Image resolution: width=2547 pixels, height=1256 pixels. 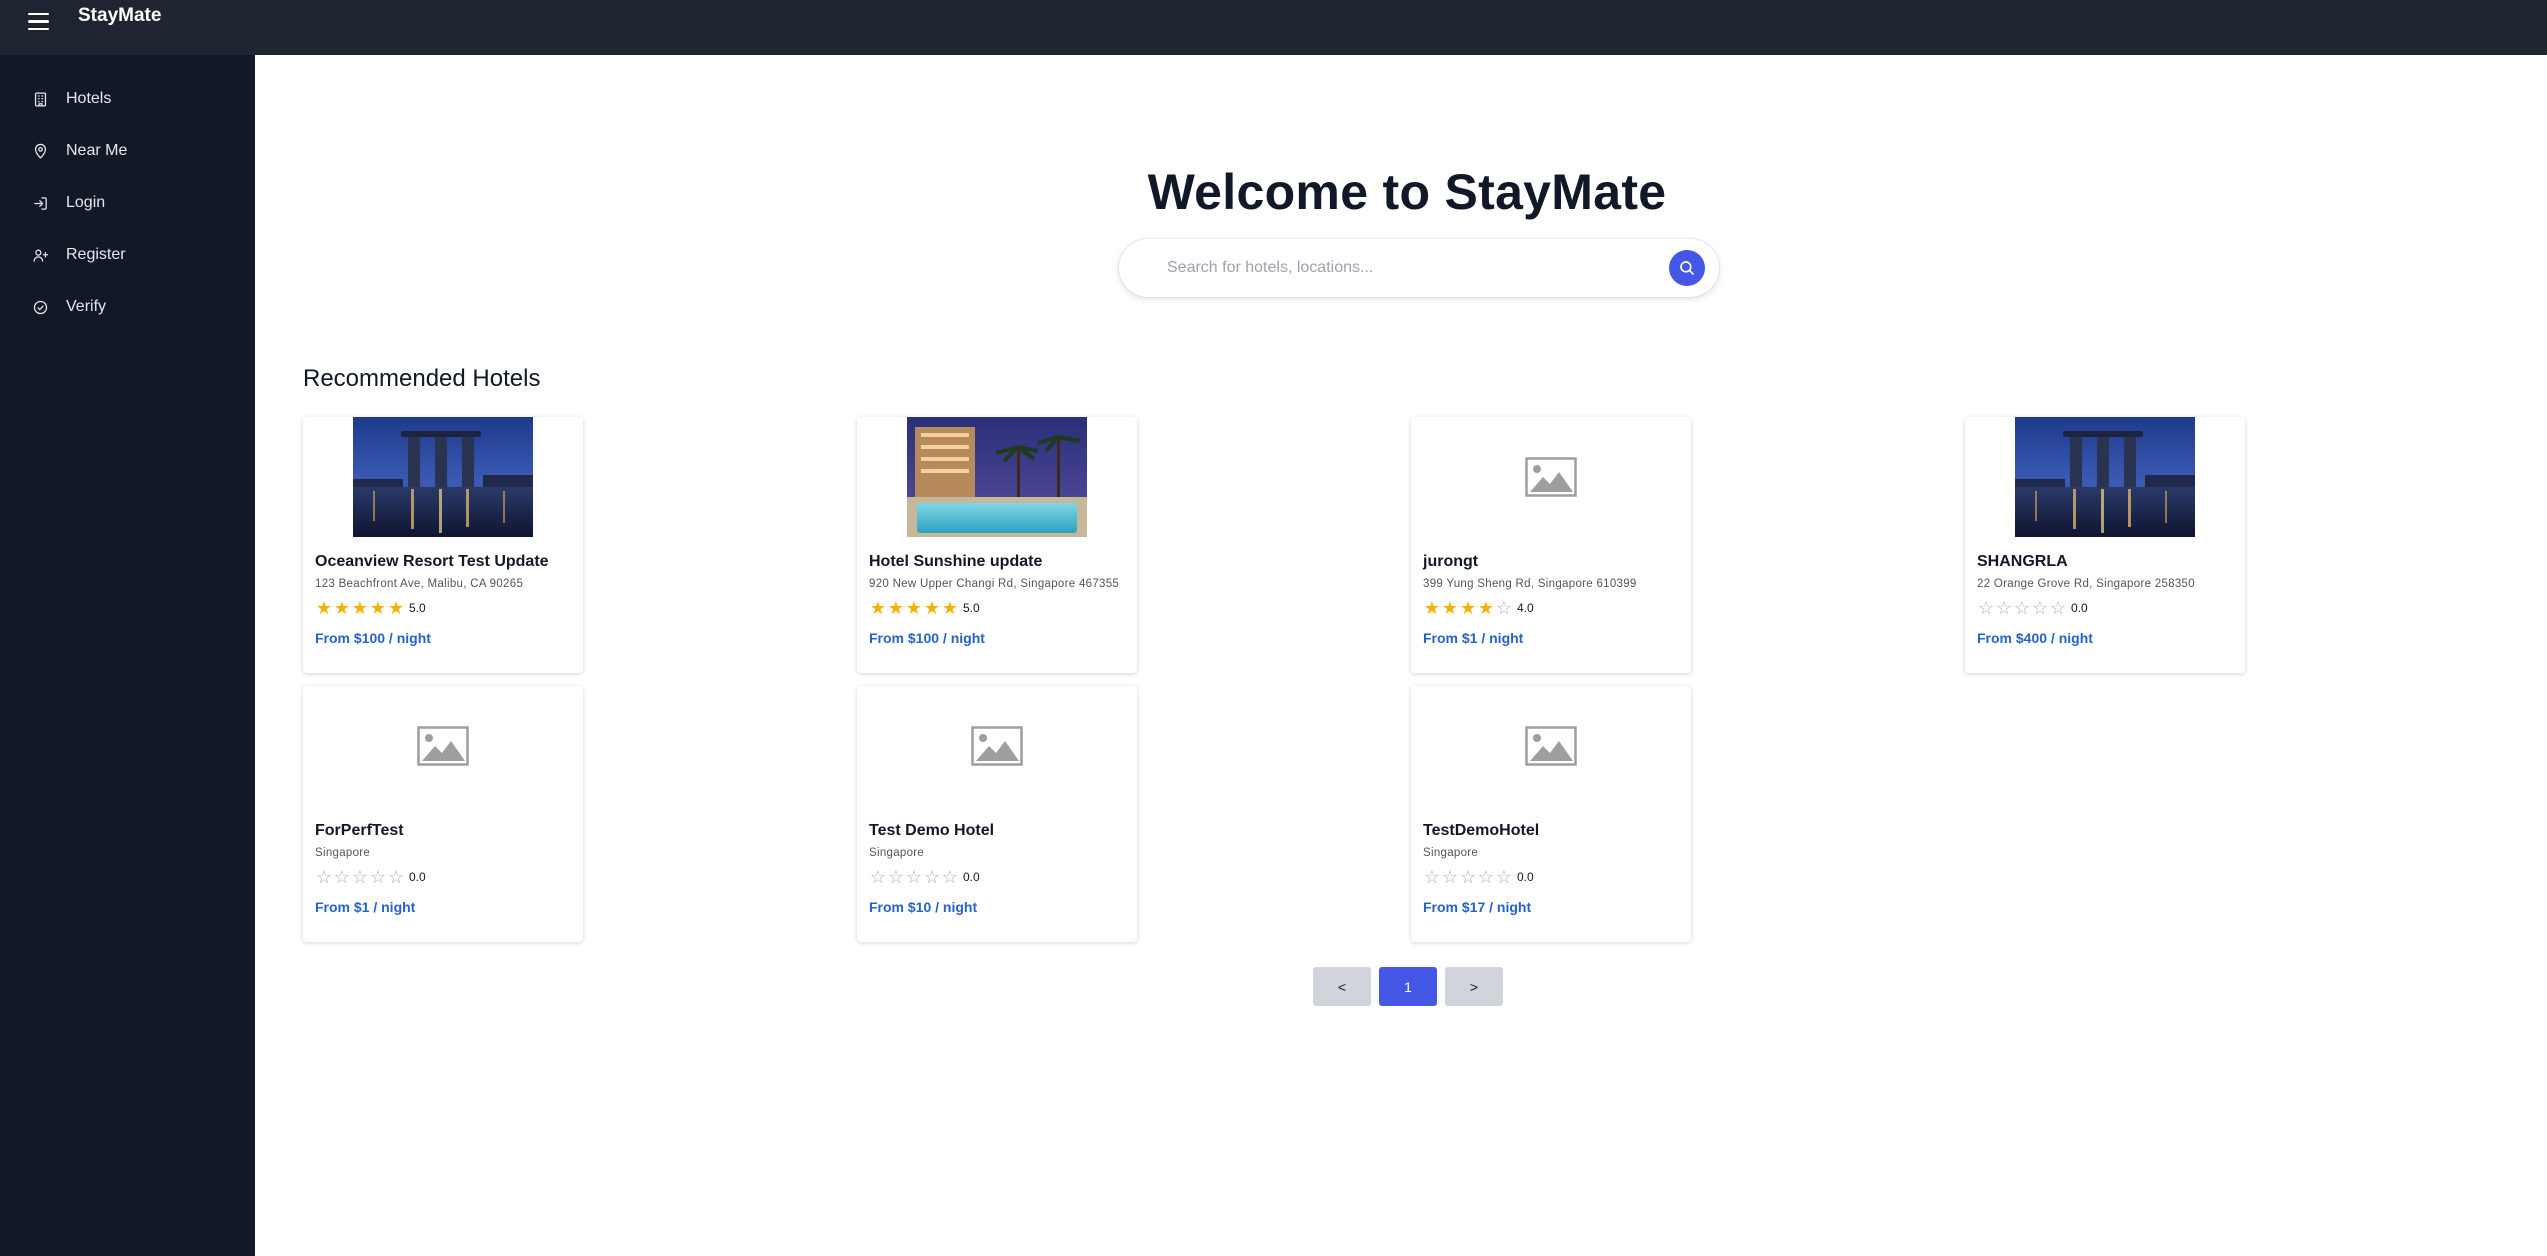 I want to click on star-rating: ★ ★ ★ ★ ☆, so click(x=1468, y=608).